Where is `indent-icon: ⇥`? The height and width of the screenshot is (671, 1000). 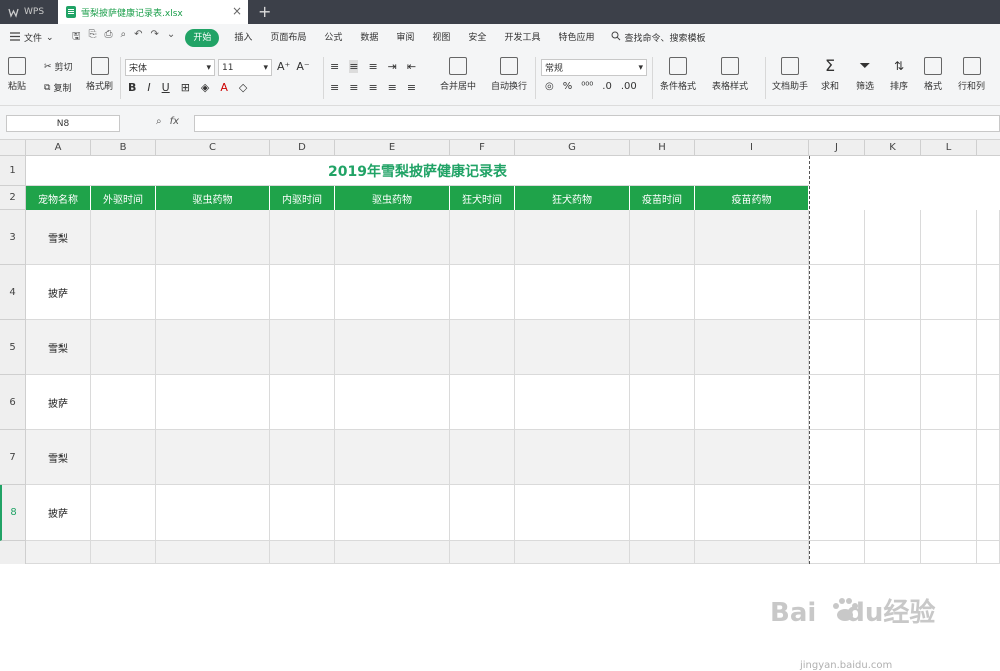 indent-icon: ⇥ is located at coordinates (392, 66).